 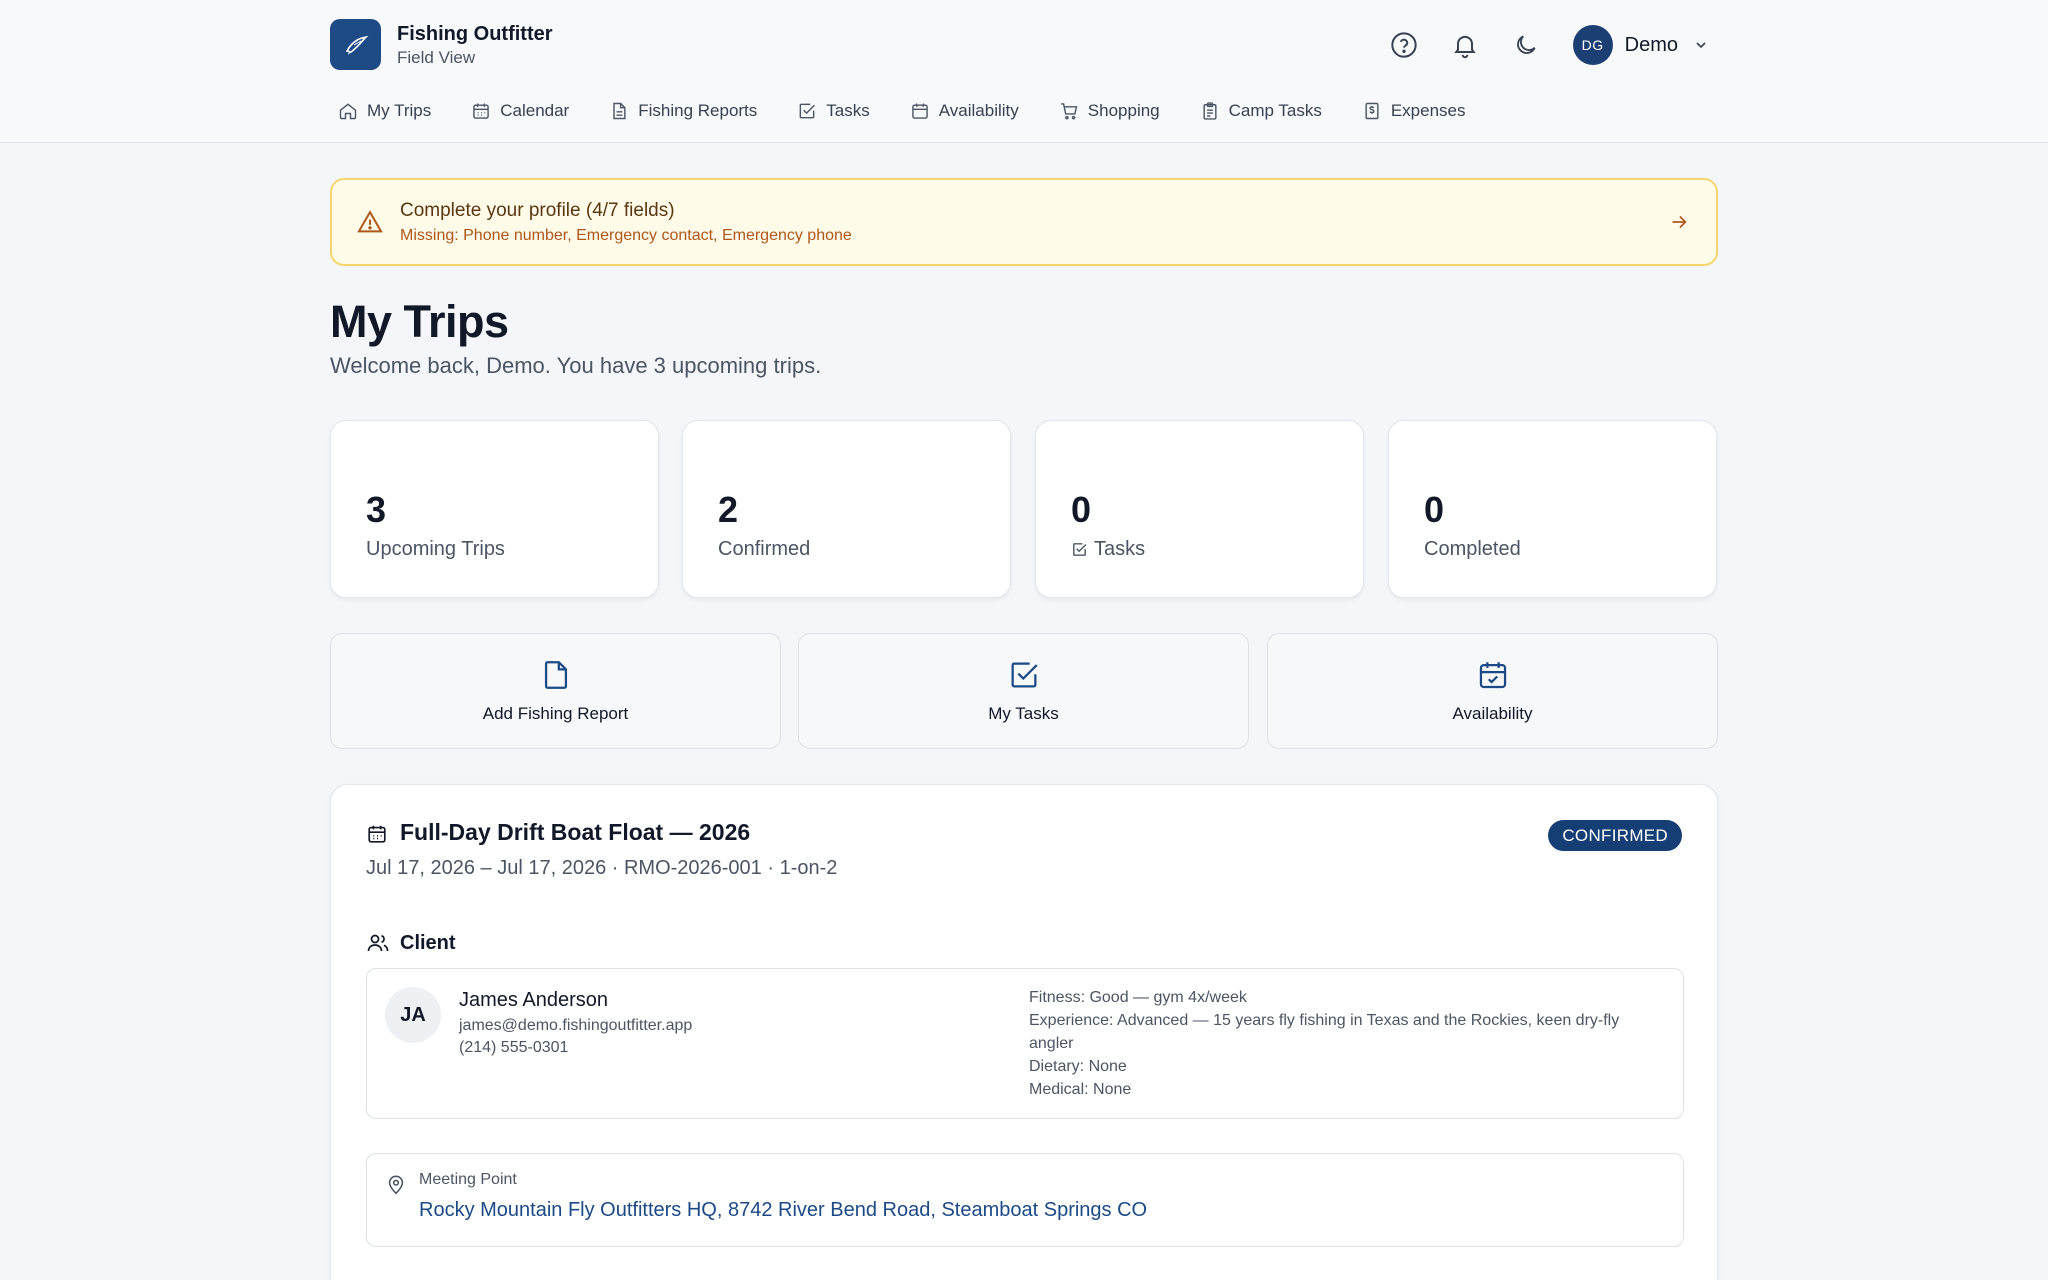 I want to click on action-label: Add Fishing Report, so click(x=555, y=713).